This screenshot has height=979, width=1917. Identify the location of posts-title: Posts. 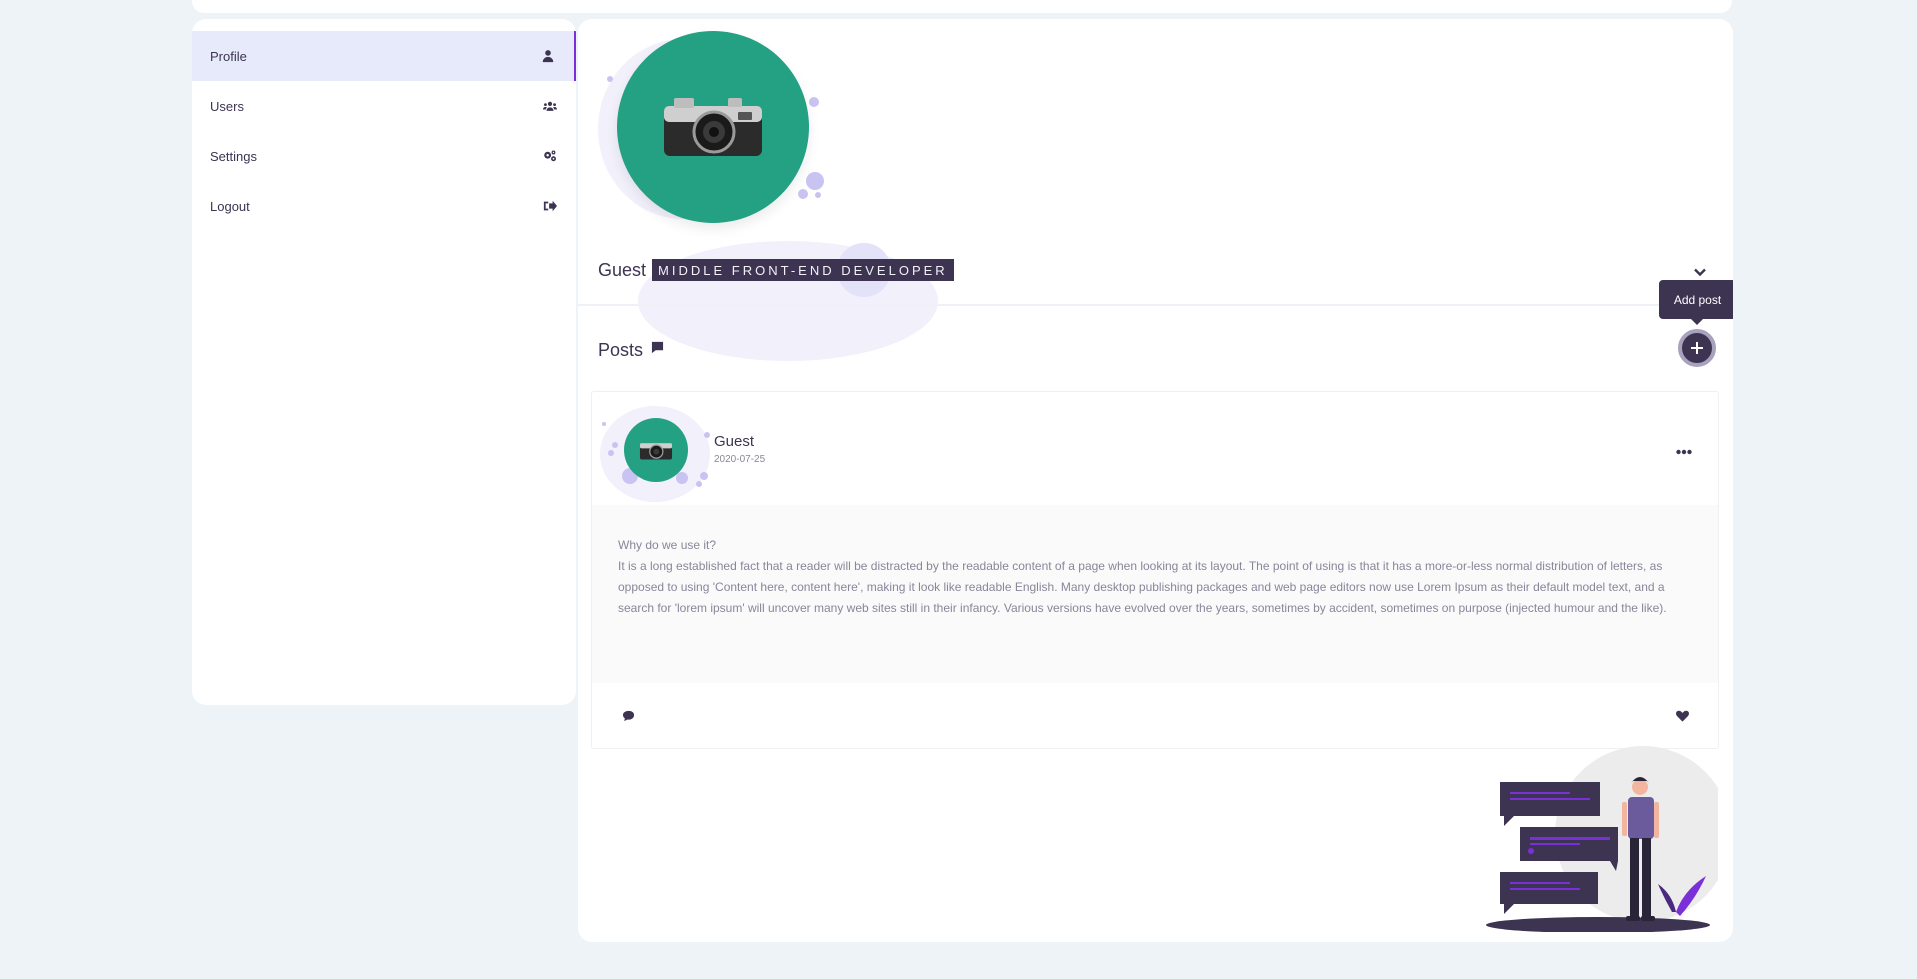
(621, 350).